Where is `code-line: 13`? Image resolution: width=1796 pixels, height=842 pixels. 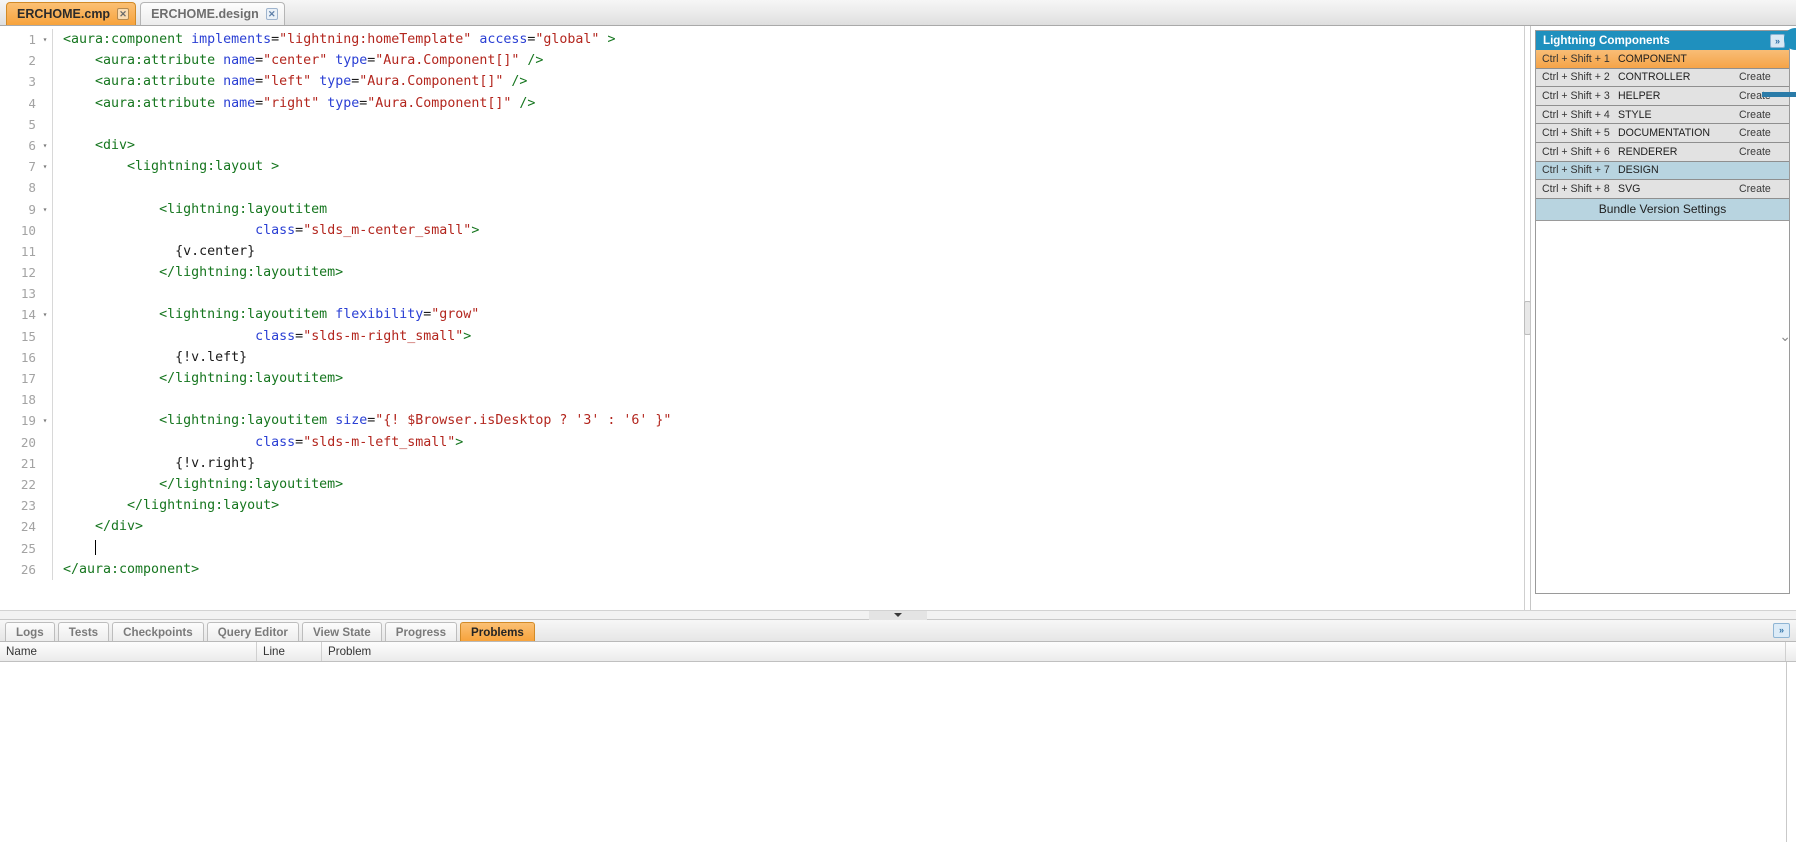 code-line: 13 is located at coordinates (765, 294).